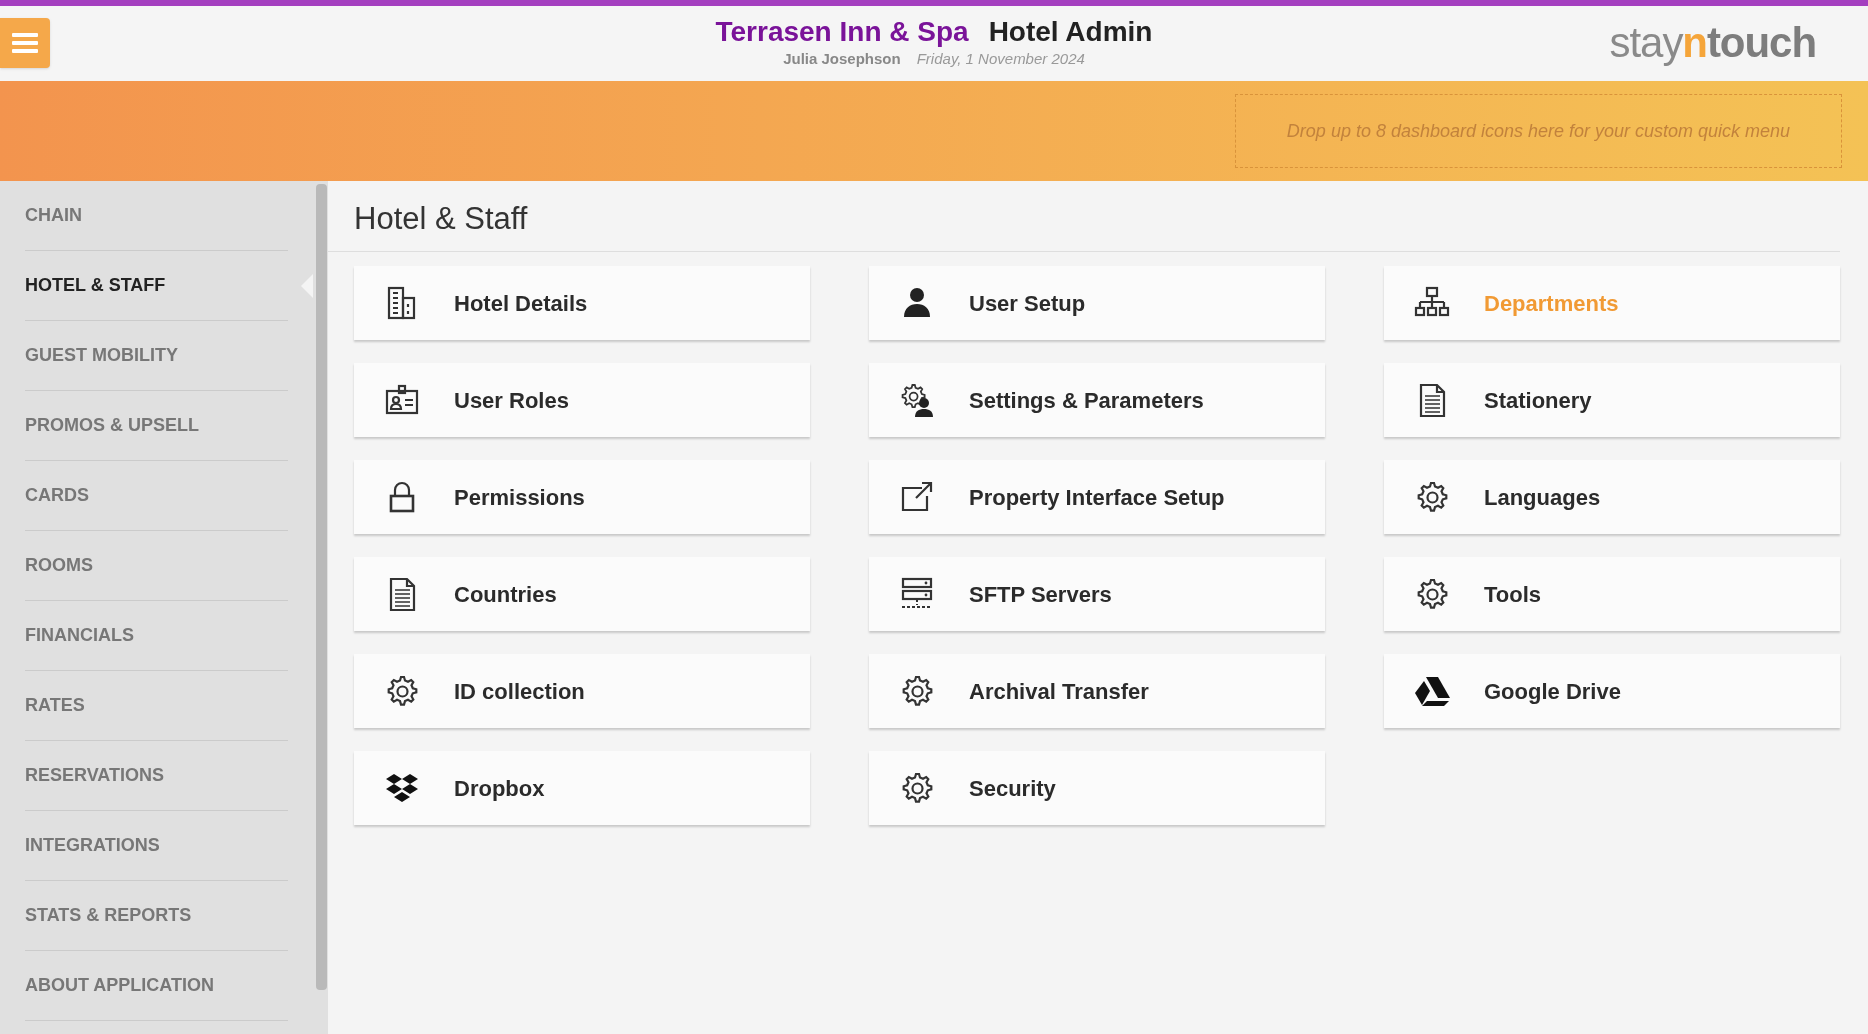 This screenshot has width=1868, height=1034. I want to click on scrollbar, so click(321, 587).